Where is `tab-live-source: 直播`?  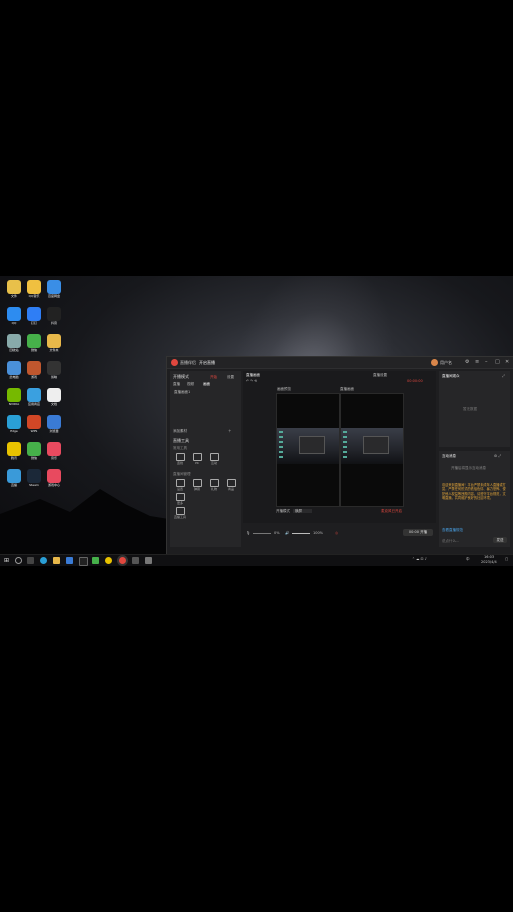 tab-live-source: 直播 is located at coordinates (176, 384).